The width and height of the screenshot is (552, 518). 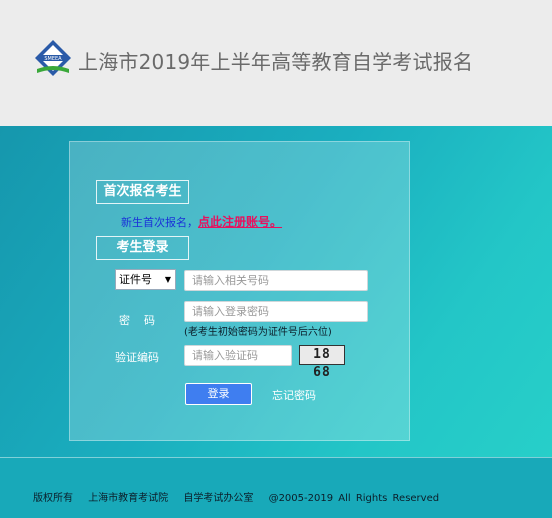 What do you see at coordinates (276, 311) in the screenshot?
I see `password-input: 请输入登录密码` at bounding box center [276, 311].